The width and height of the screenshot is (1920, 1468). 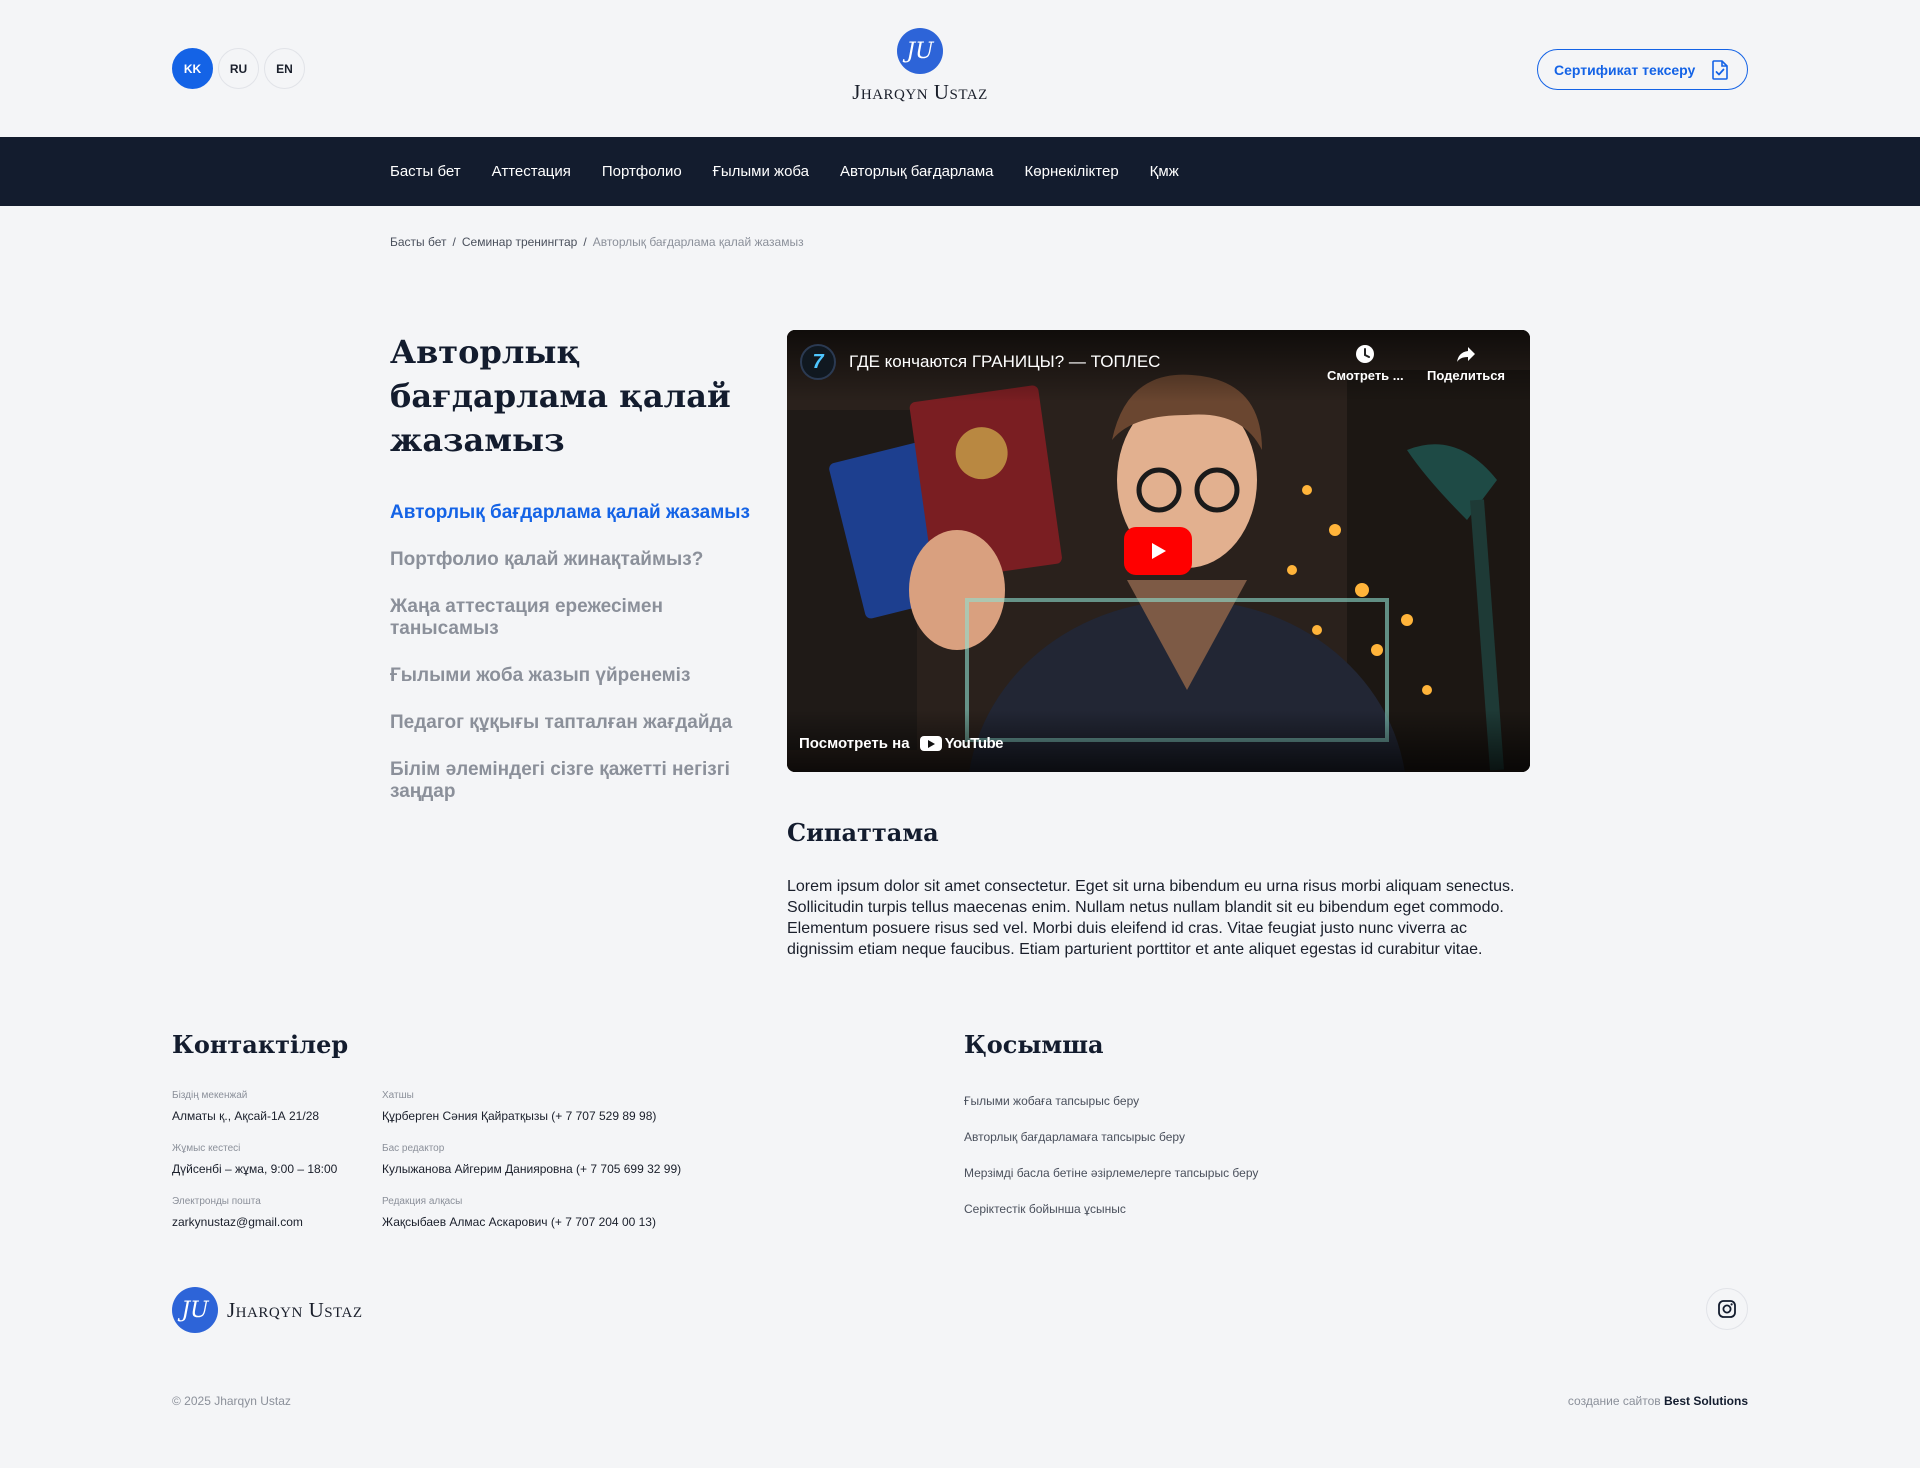 I want to click on nav-item-portfolio: Портфолио, so click(x=642, y=171).